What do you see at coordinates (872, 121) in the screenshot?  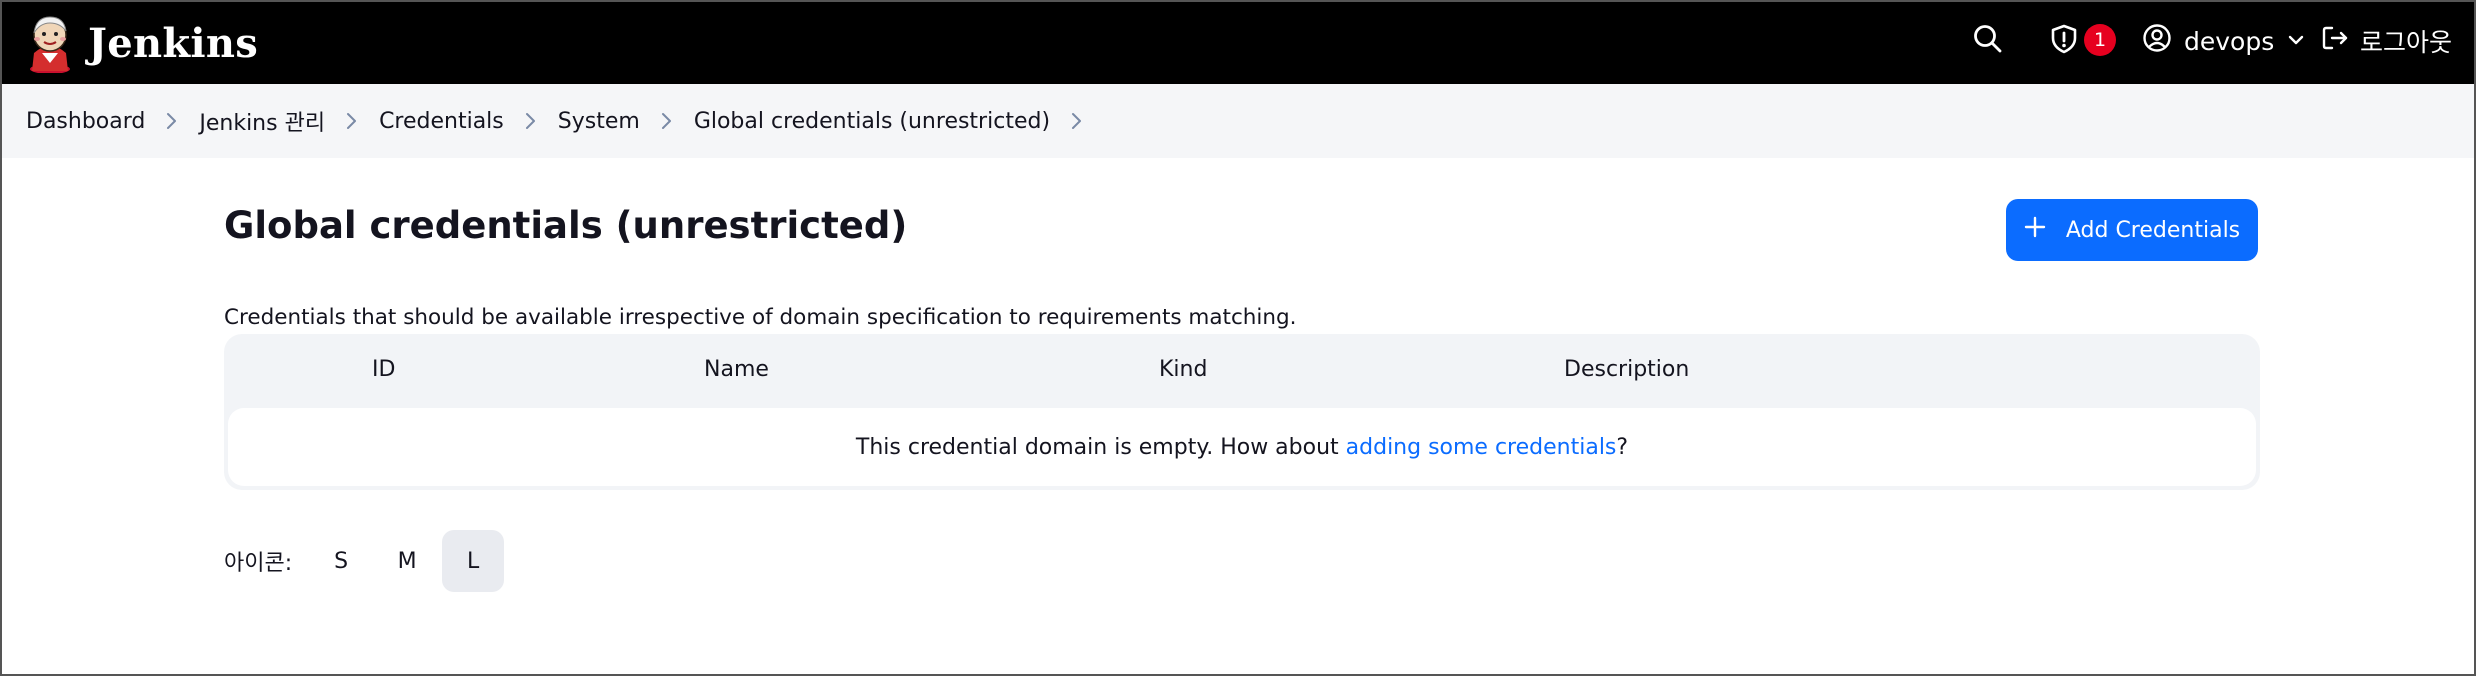 I see `breadcrumb-global-credentials: Global credentials (unrestricted)` at bounding box center [872, 121].